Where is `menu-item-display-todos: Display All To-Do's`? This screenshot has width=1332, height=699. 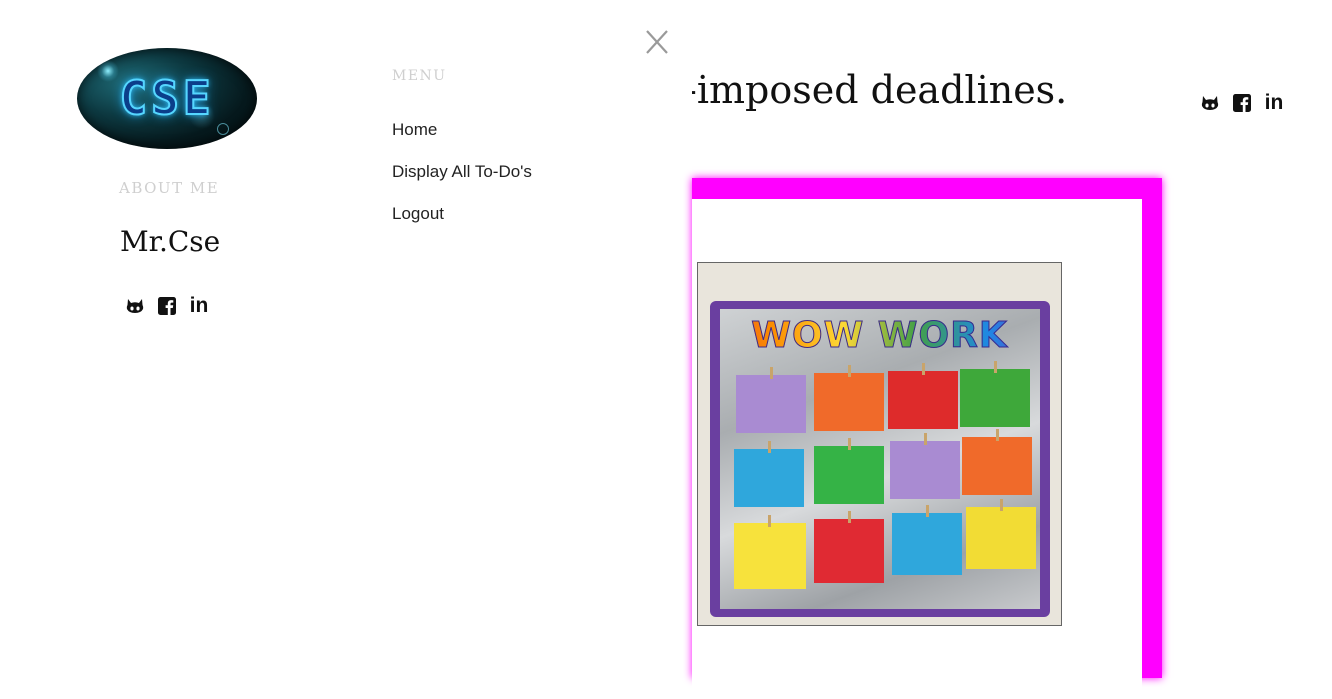
menu-item-display-todos: Display All To-Do's is located at coordinates (462, 183).